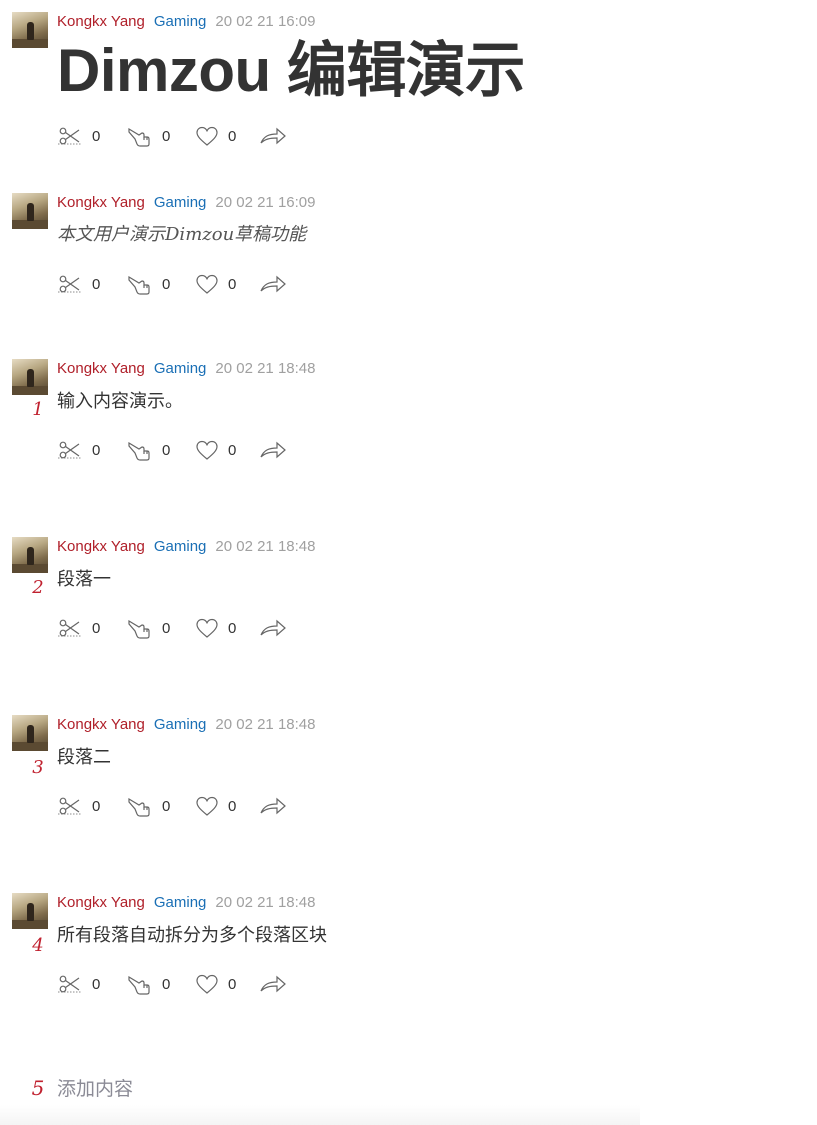 The image size is (817, 1125). I want to click on paragraph-number: 4, so click(38, 945).